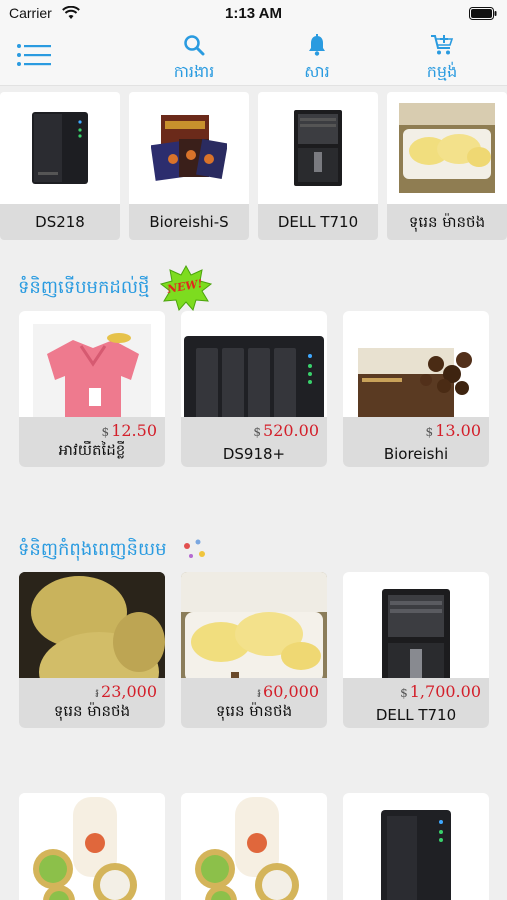  Describe the element at coordinates (442, 71) in the screenshot. I see `cart-tab-label: កម្មង់` at that location.